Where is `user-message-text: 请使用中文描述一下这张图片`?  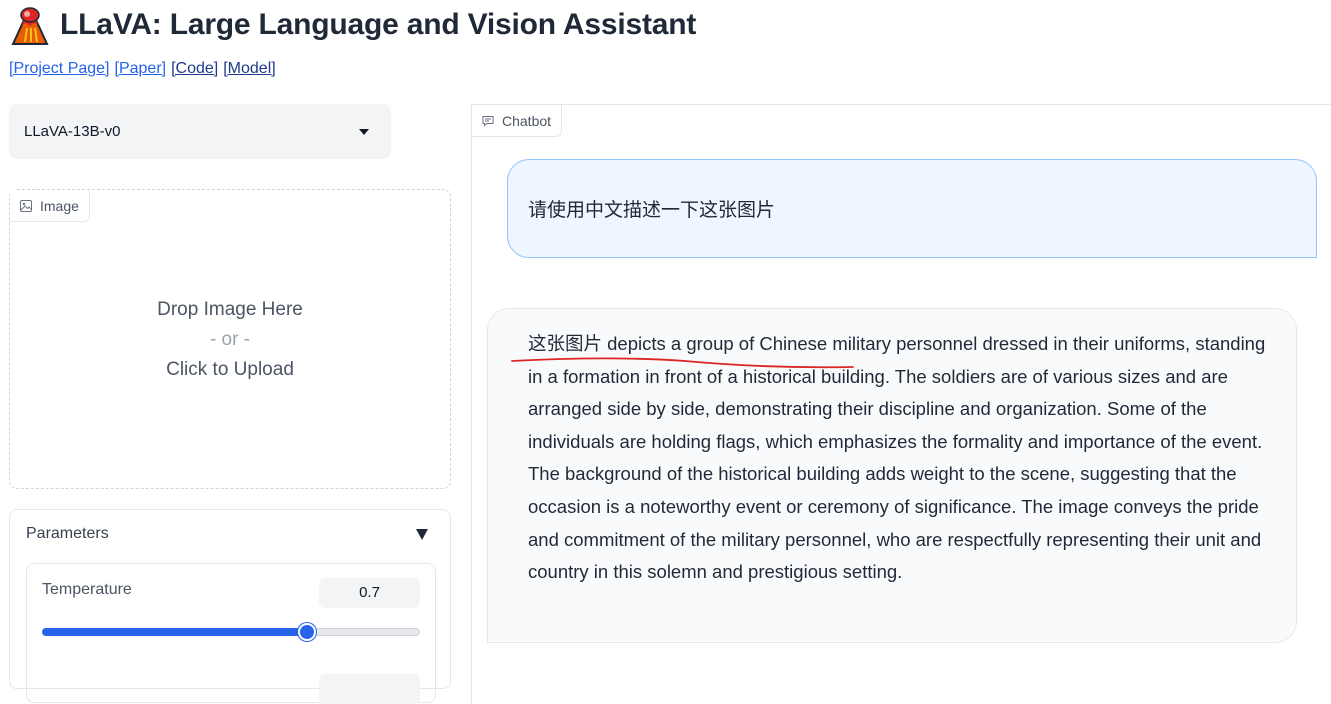 user-message-text: 请使用中文描述一下这张图片 is located at coordinates (652, 210).